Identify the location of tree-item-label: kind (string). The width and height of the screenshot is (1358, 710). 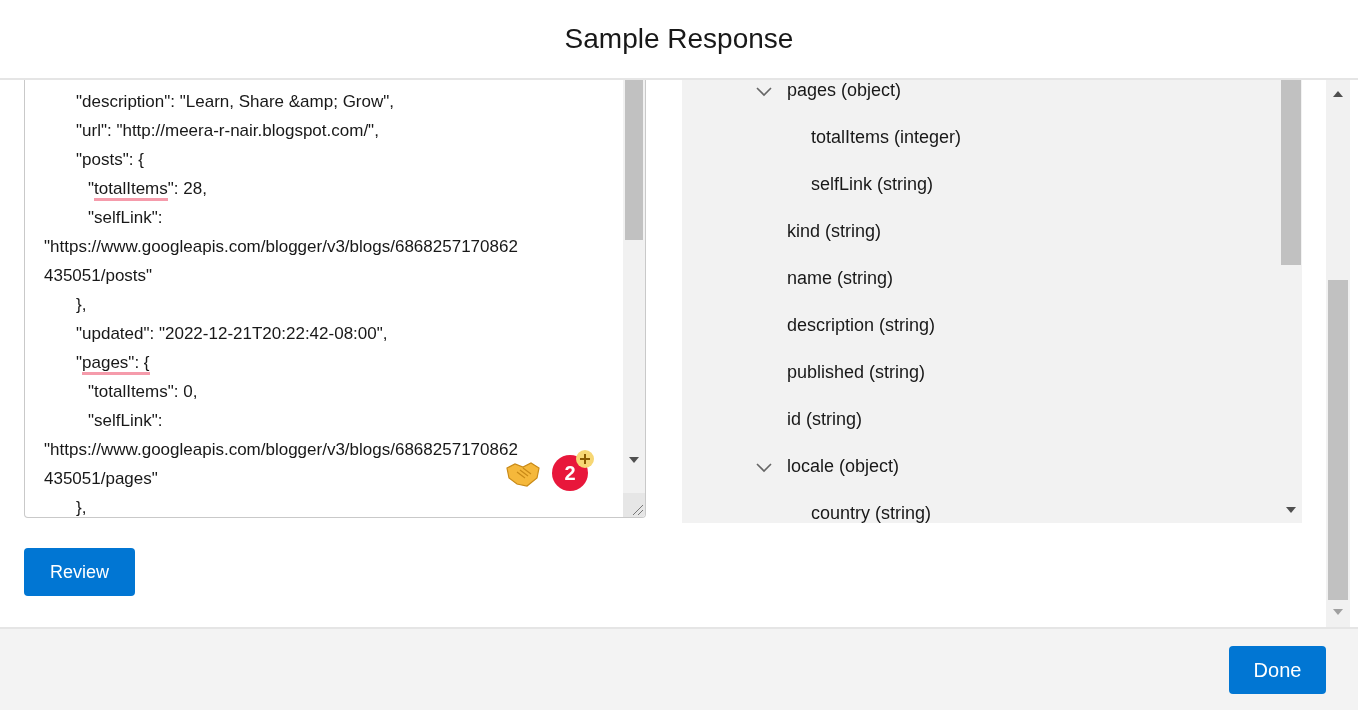
(834, 231).